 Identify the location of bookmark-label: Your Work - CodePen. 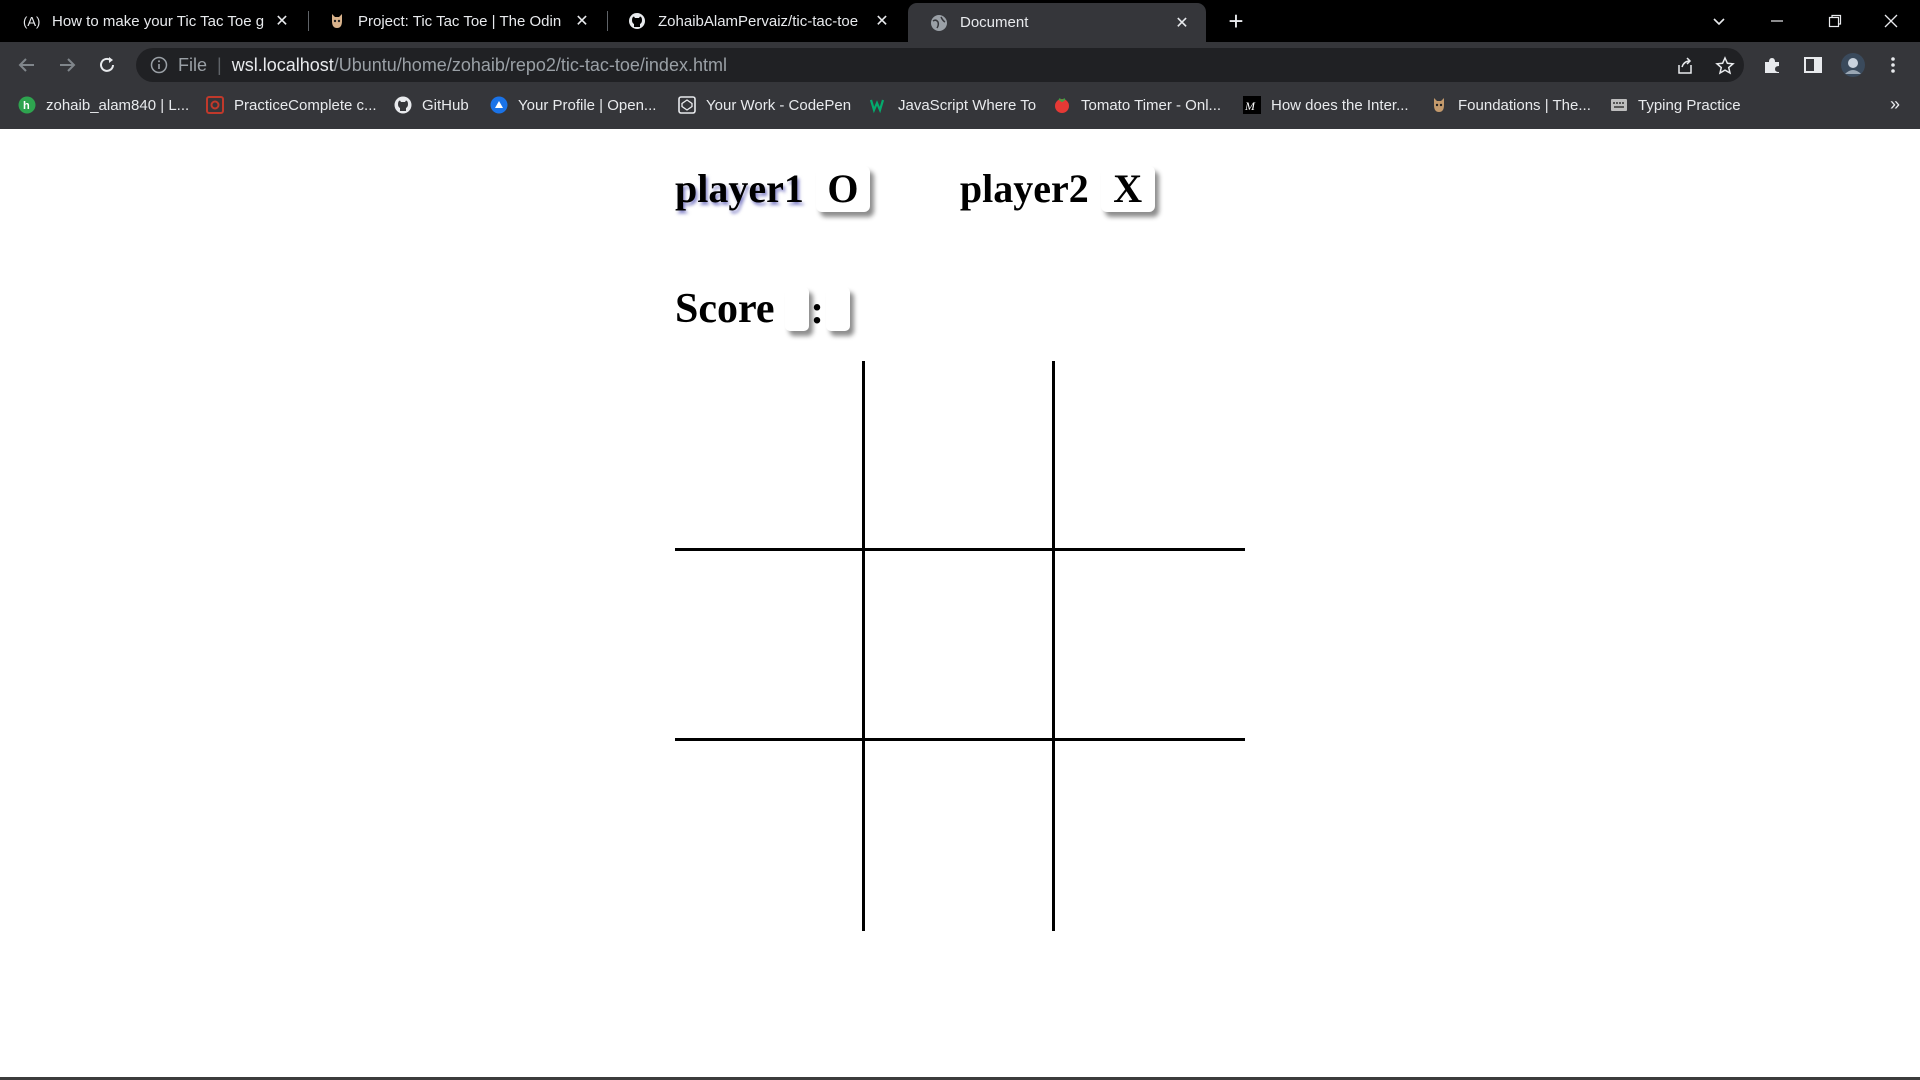
(779, 105).